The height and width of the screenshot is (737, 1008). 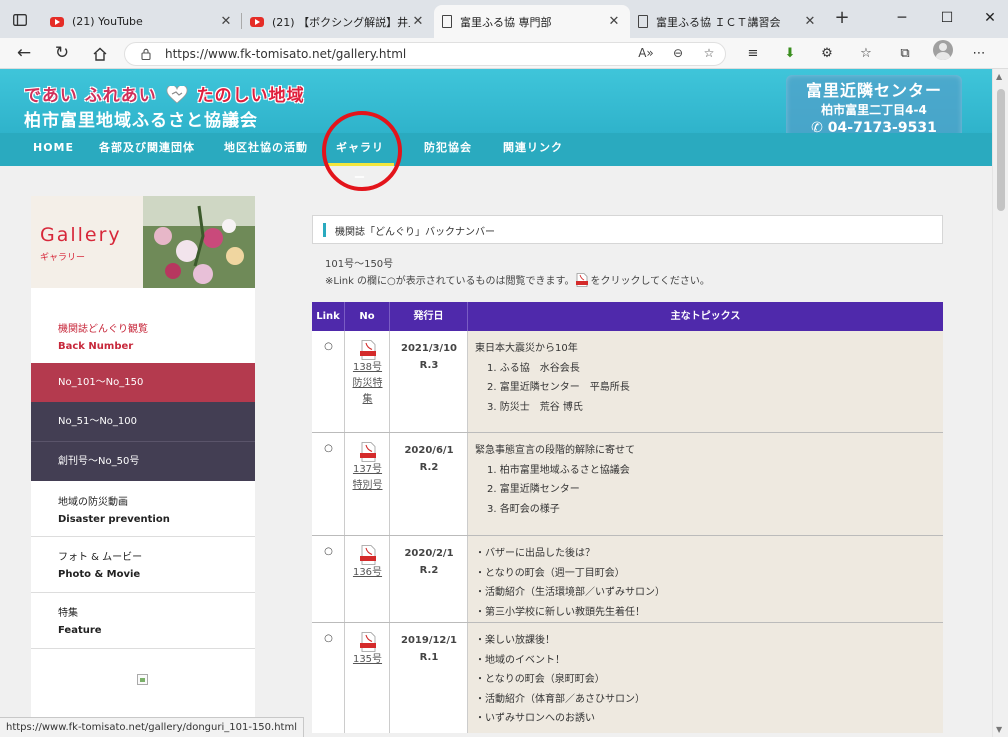 I want to click on collections-icon: ⧉, so click(x=905, y=54).